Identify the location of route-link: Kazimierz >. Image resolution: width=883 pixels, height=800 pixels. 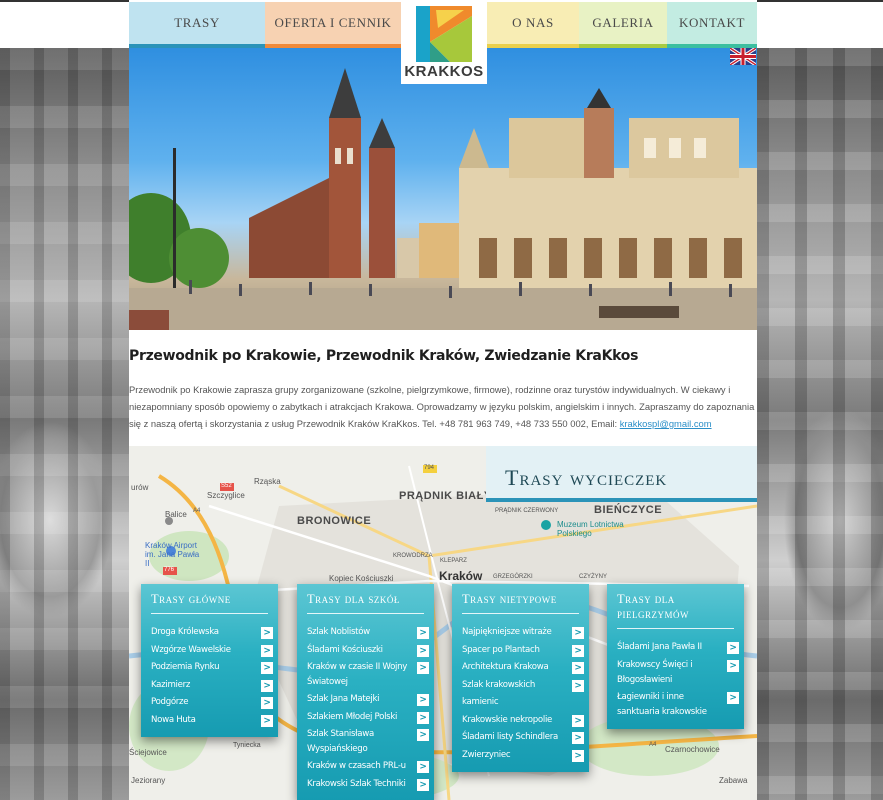
(209, 686).